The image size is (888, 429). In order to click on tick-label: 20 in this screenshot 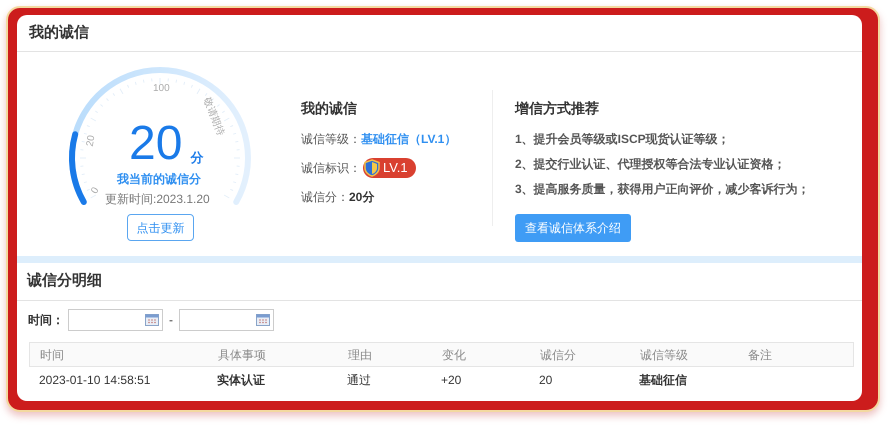, I will do `click(92, 141)`.